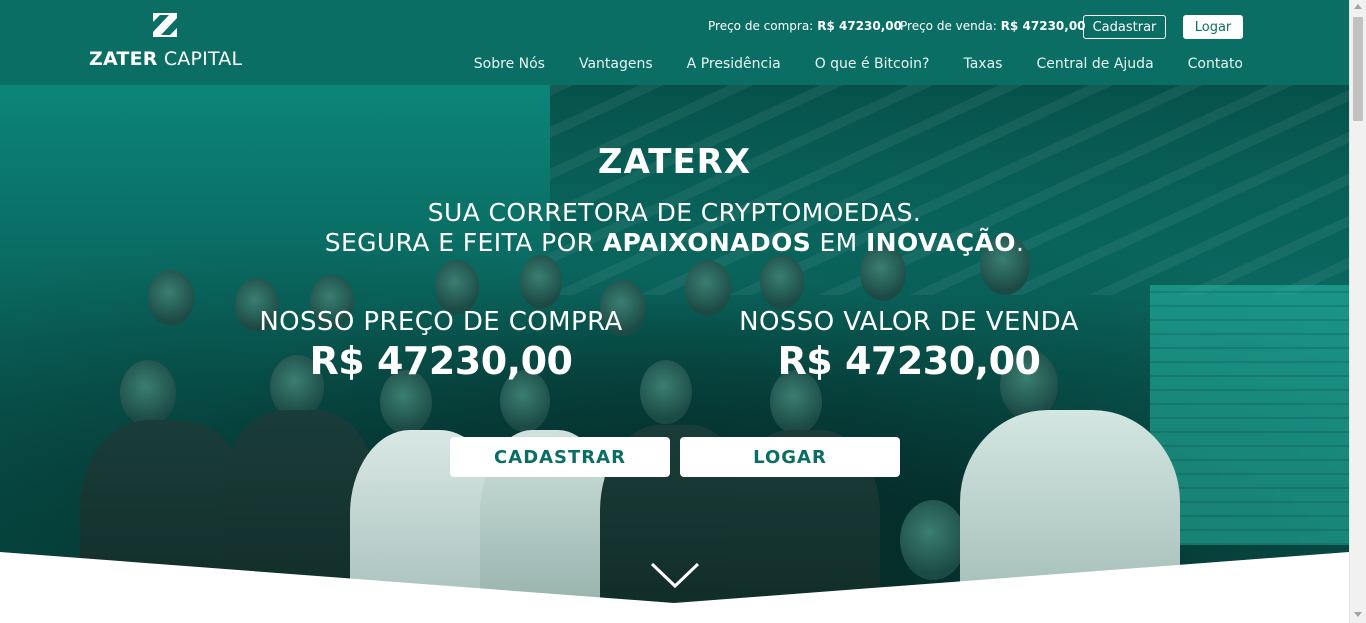 The width and height of the screenshot is (1366, 623). I want to click on buy-price-value: R$ 47230,00, so click(860, 26).